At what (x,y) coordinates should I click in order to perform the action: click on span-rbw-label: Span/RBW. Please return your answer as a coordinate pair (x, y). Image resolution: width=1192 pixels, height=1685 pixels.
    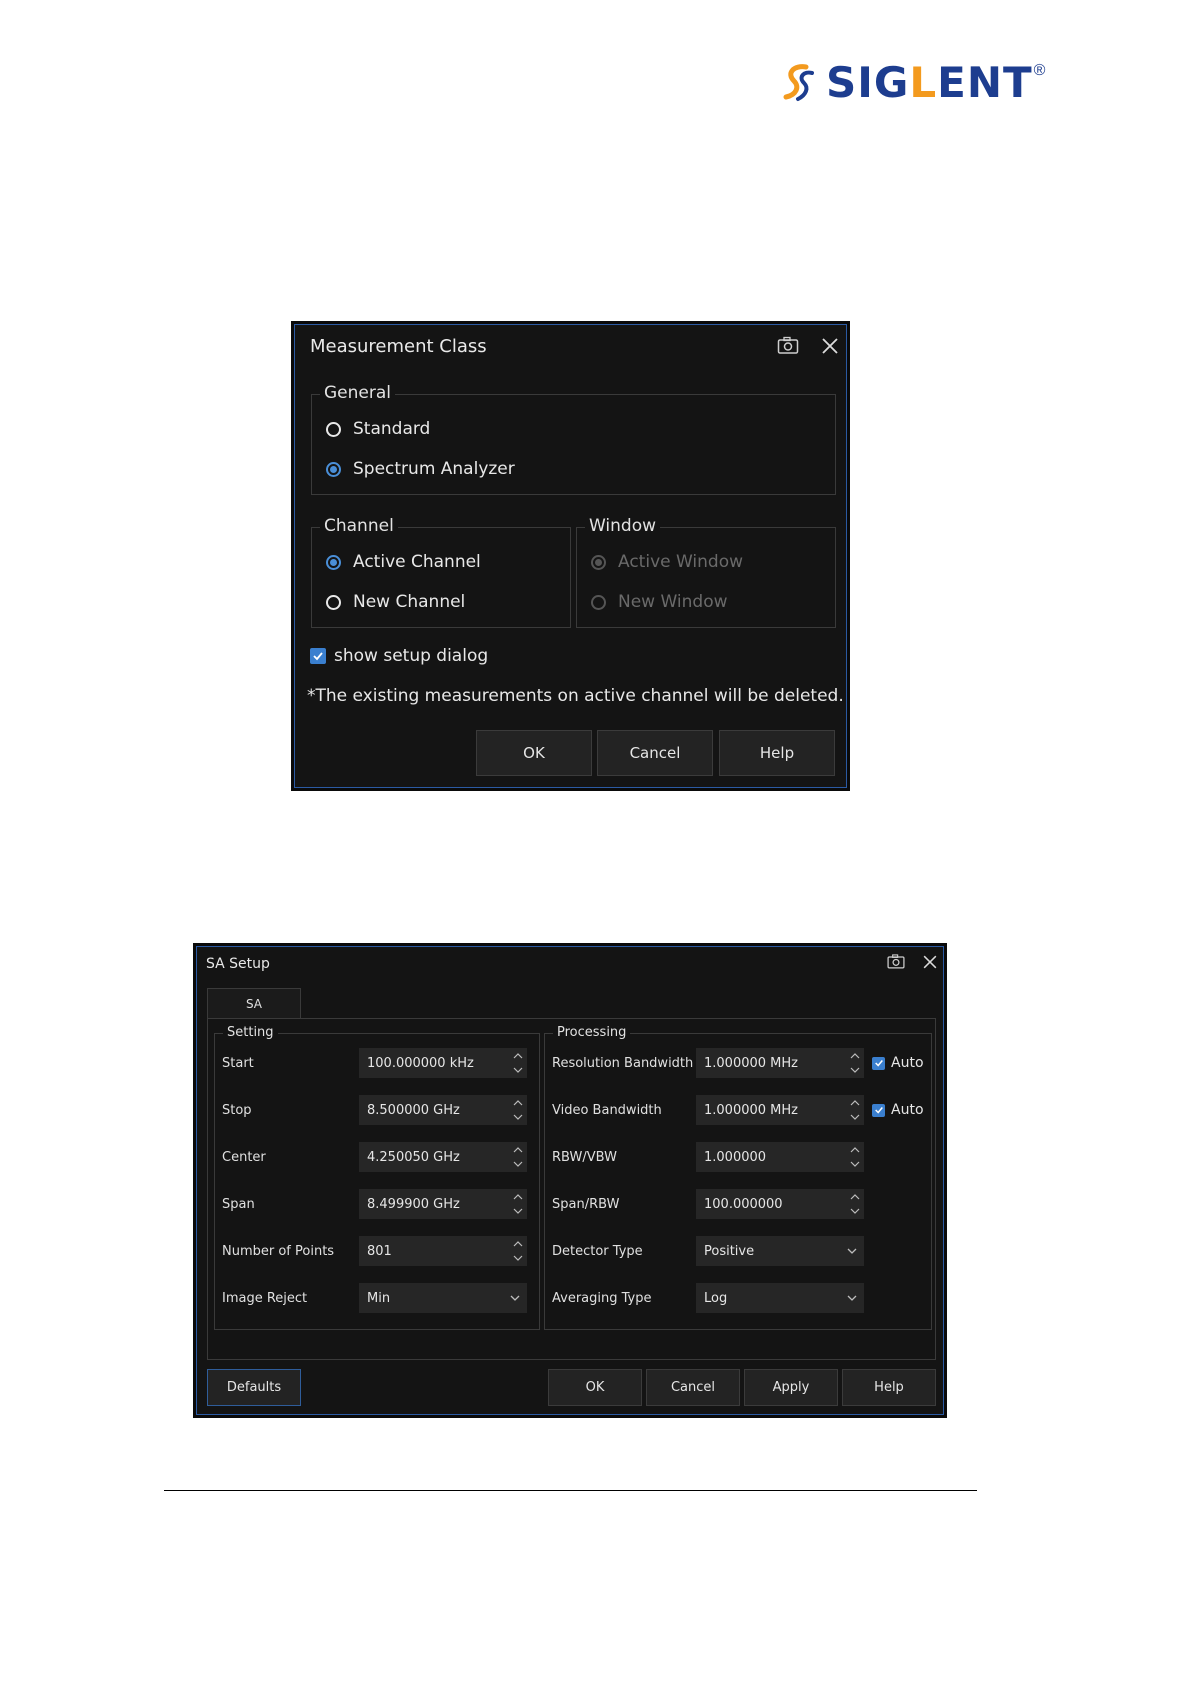
    Looking at the image, I should click on (586, 1204).